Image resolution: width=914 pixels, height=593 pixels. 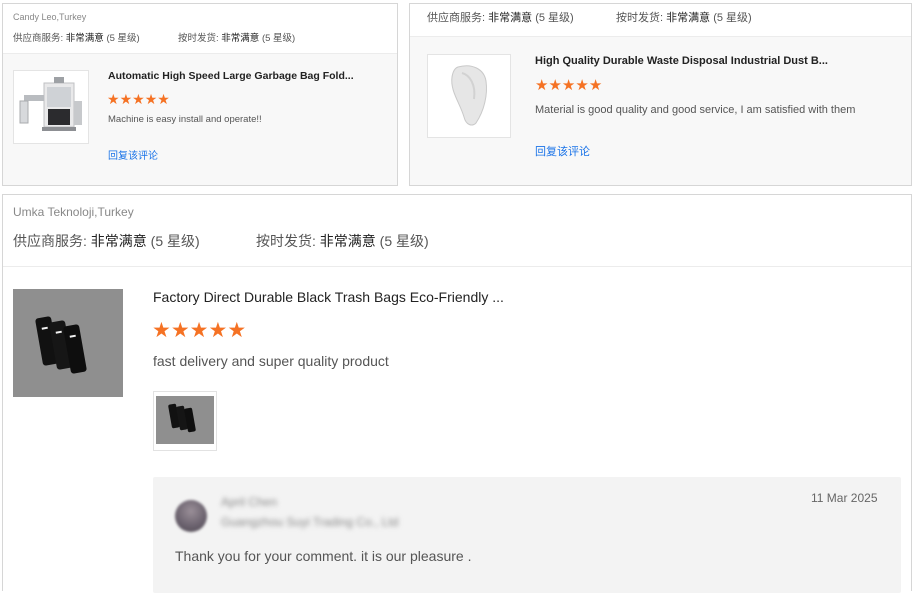 I want to click on reply-author-company: Guangzhou Suyi Trading Co., Ltd, so click(x=310, y=522).